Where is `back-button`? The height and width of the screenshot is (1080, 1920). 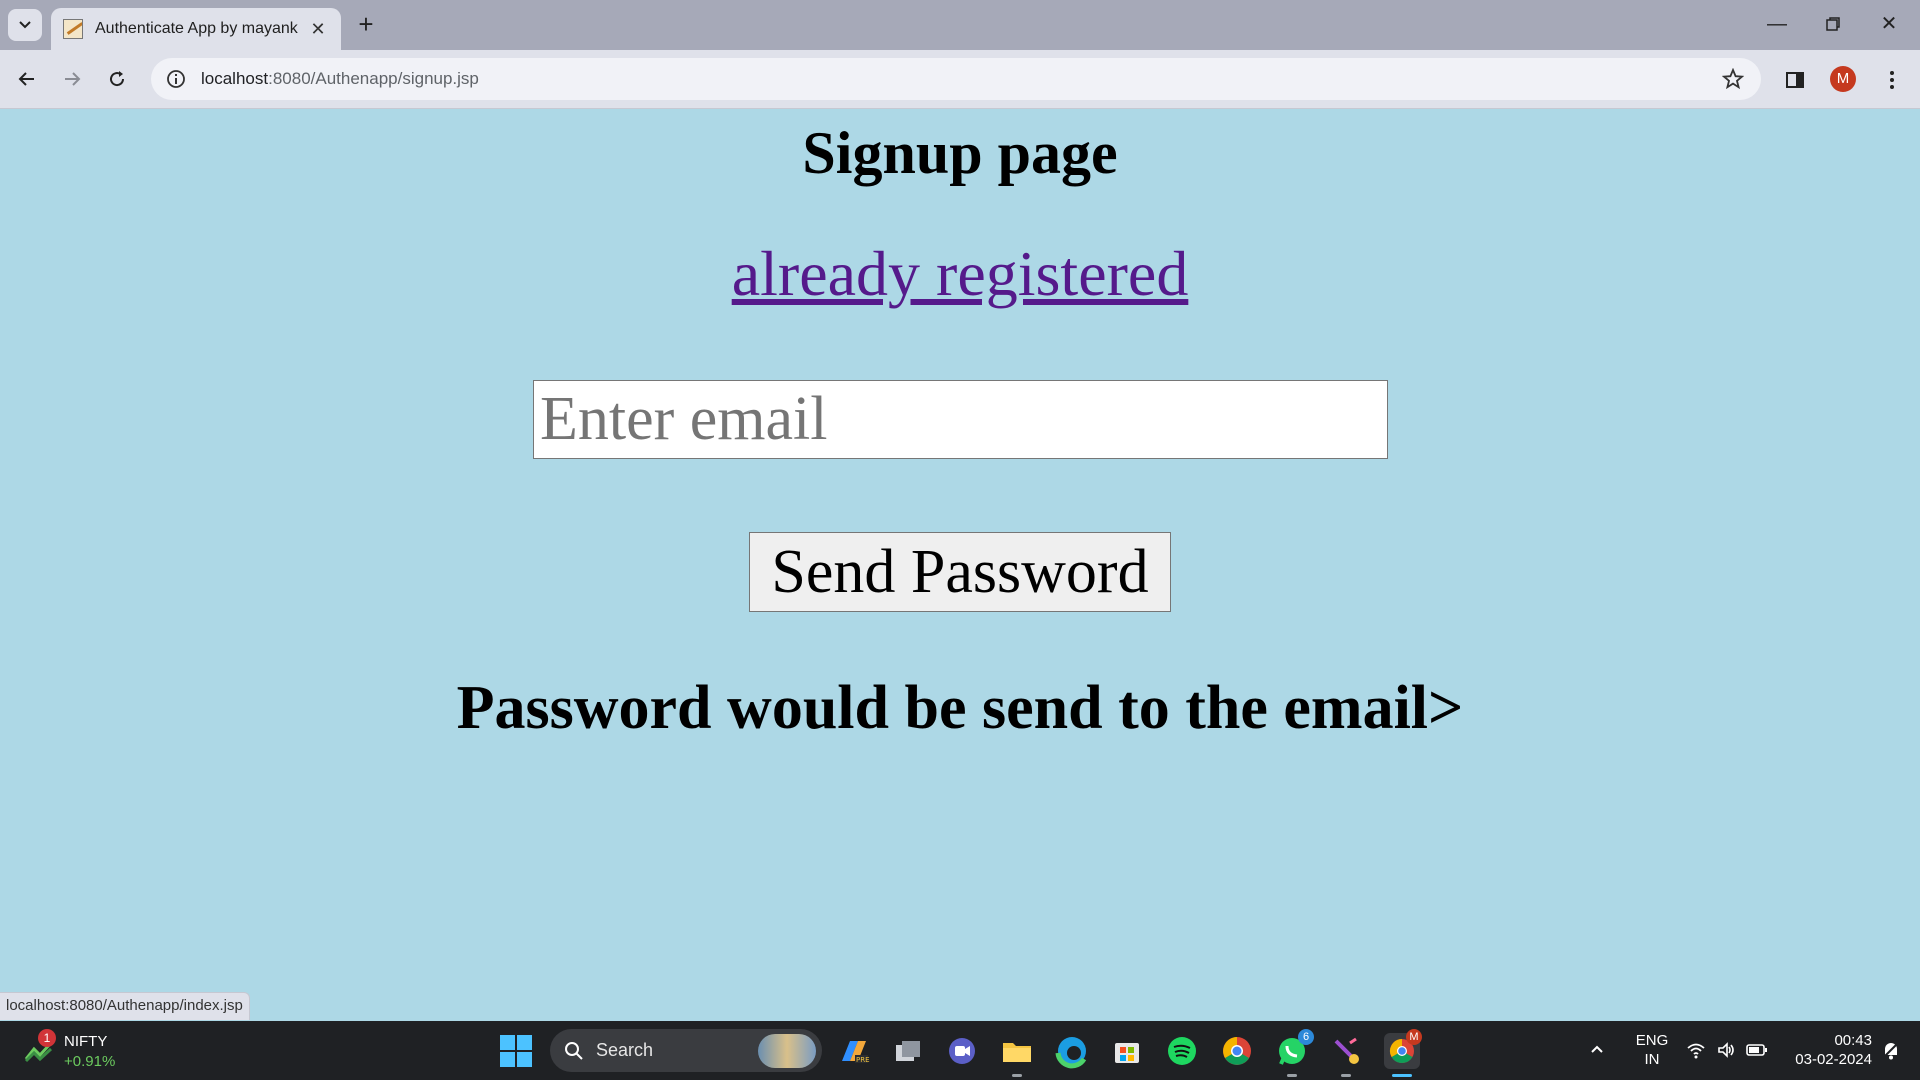 back-button is located at coordinates (27, 79).